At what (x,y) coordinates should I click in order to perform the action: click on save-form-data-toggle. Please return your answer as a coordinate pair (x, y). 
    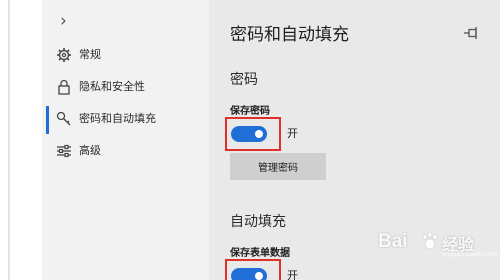
    Looking at the image, I should click on (249, 274).